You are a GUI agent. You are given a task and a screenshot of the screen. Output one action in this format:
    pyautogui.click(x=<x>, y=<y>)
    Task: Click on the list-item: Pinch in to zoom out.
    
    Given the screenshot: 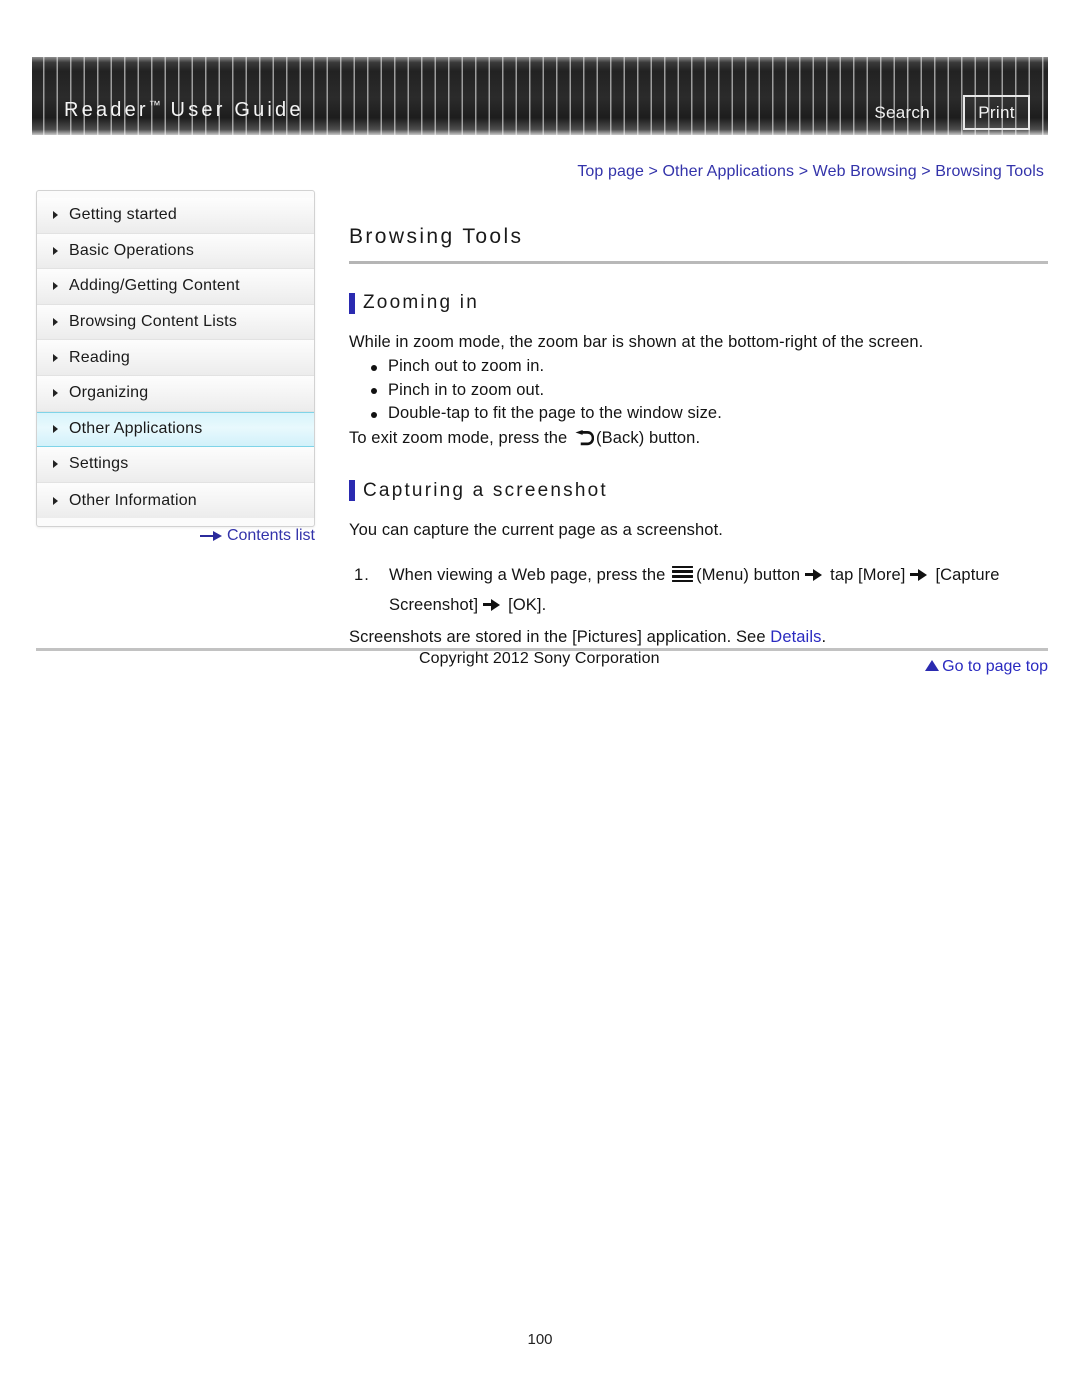 What is the action you would take?
    pyautogui.click(x=709, y=391)
    